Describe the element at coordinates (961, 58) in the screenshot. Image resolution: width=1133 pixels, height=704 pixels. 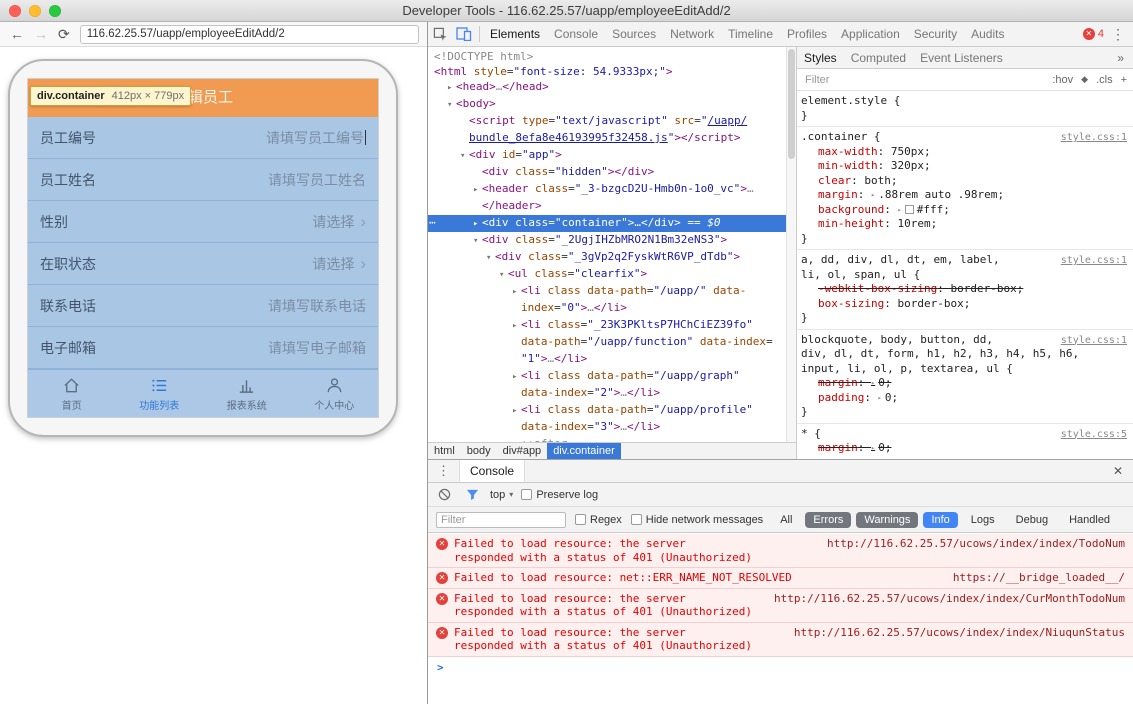
I see `sidebar-tab-event-listeners: Event Listeners` at that location.